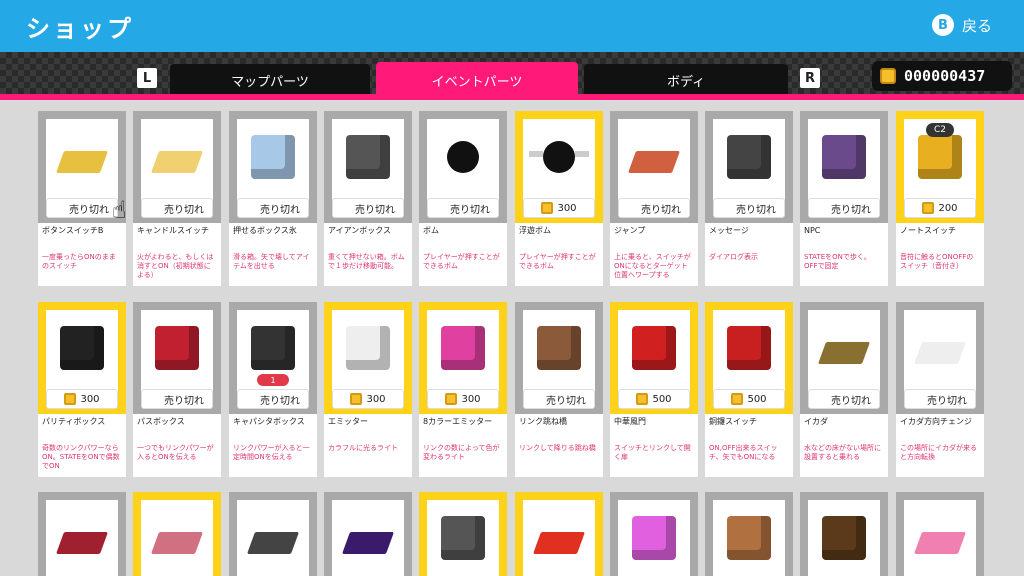 The height and width of the screenshot is (576, 1024). I want to click on item-description: 火がよわると、もしくは消すとON（初期状態による）, so click(177, 268).